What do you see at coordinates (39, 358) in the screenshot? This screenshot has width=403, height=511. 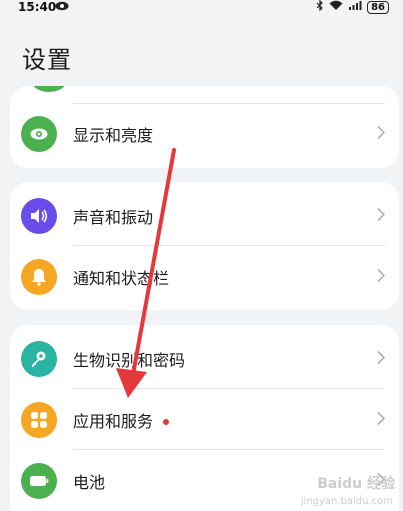 I see `key-icon` at bounding box center [39, 358].